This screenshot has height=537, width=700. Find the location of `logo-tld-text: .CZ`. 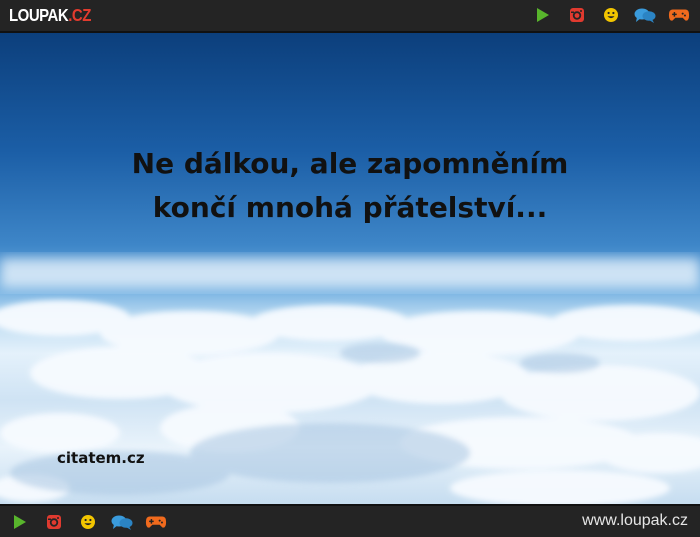

logo-tld-text: .CZ is located at coordinates (79, 15).